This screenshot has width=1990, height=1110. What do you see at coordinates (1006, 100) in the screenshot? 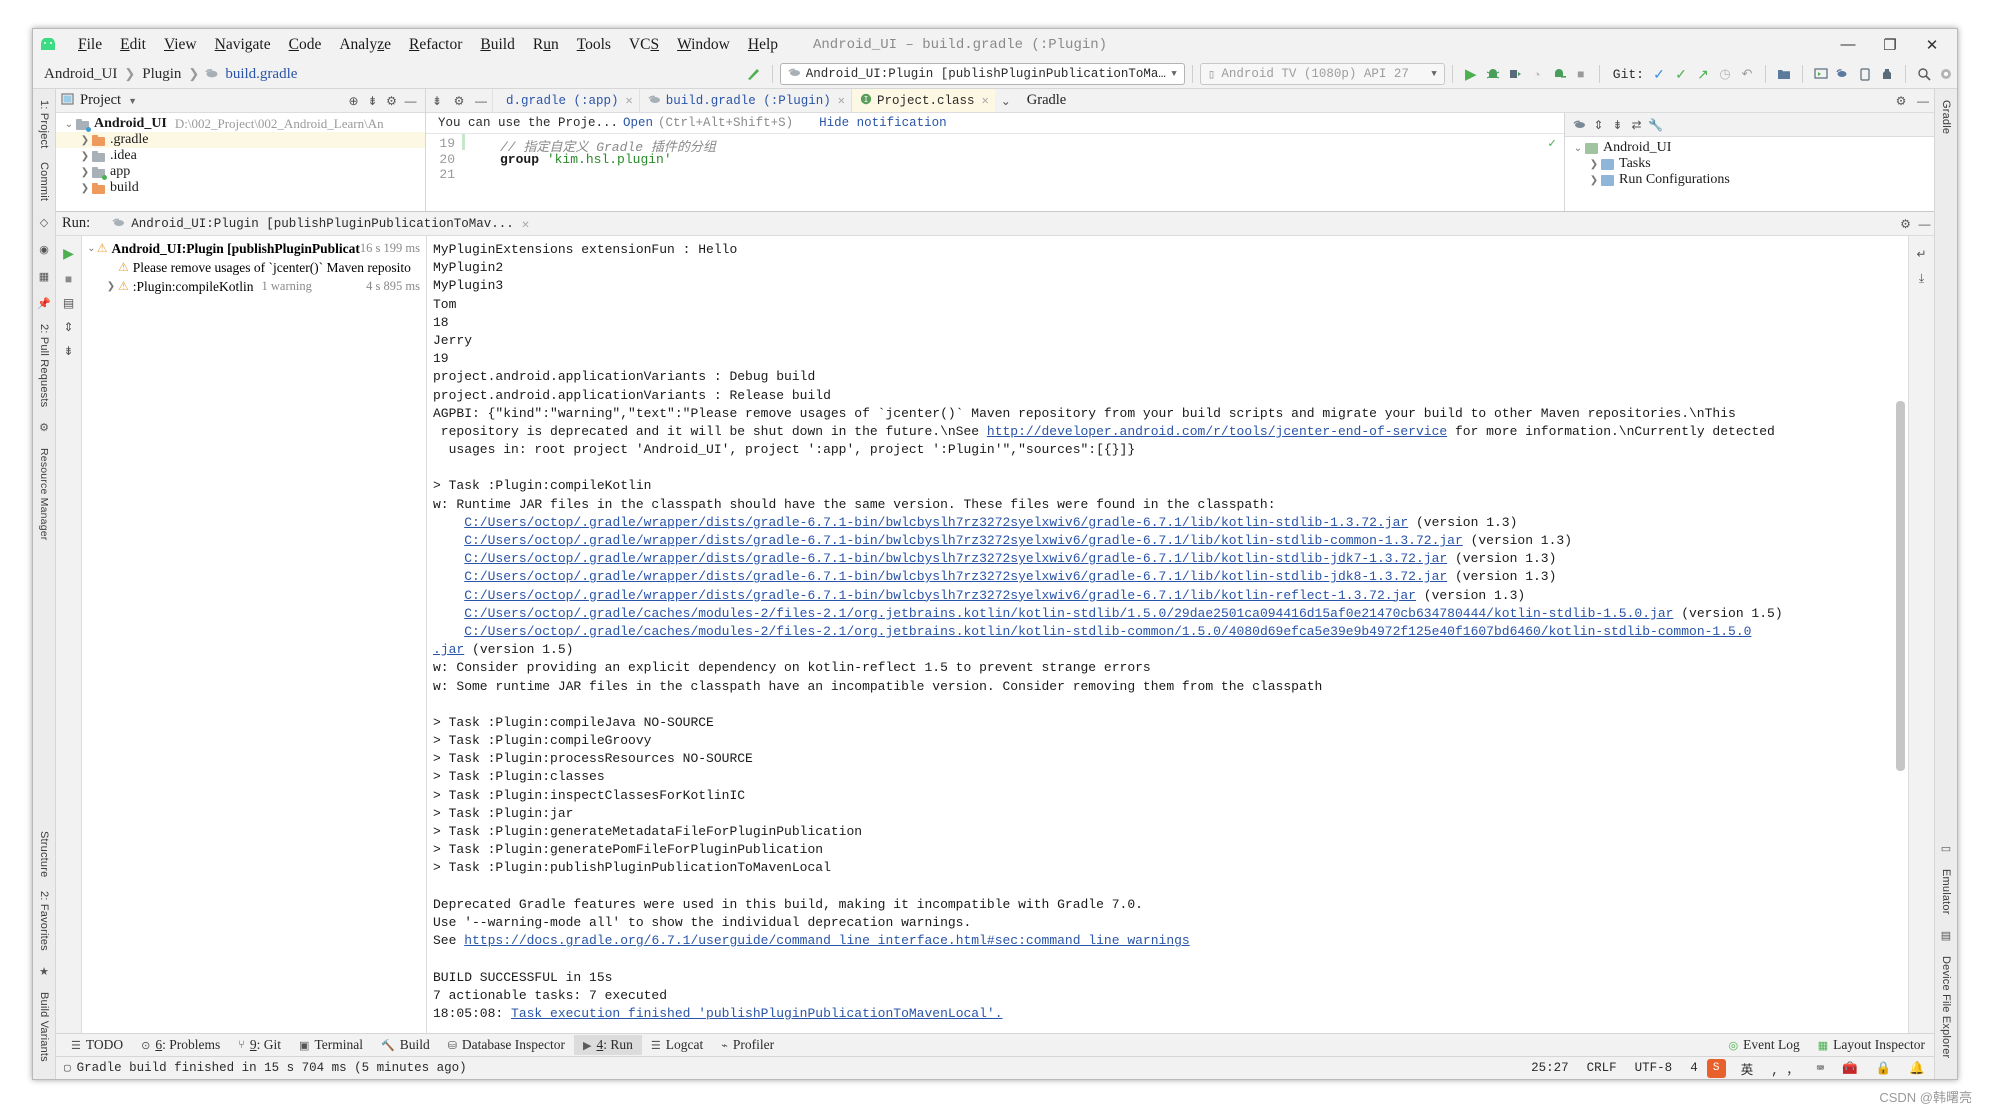
I see `chevron-down-icon: ⌄` at bounding box center [1006, 100].